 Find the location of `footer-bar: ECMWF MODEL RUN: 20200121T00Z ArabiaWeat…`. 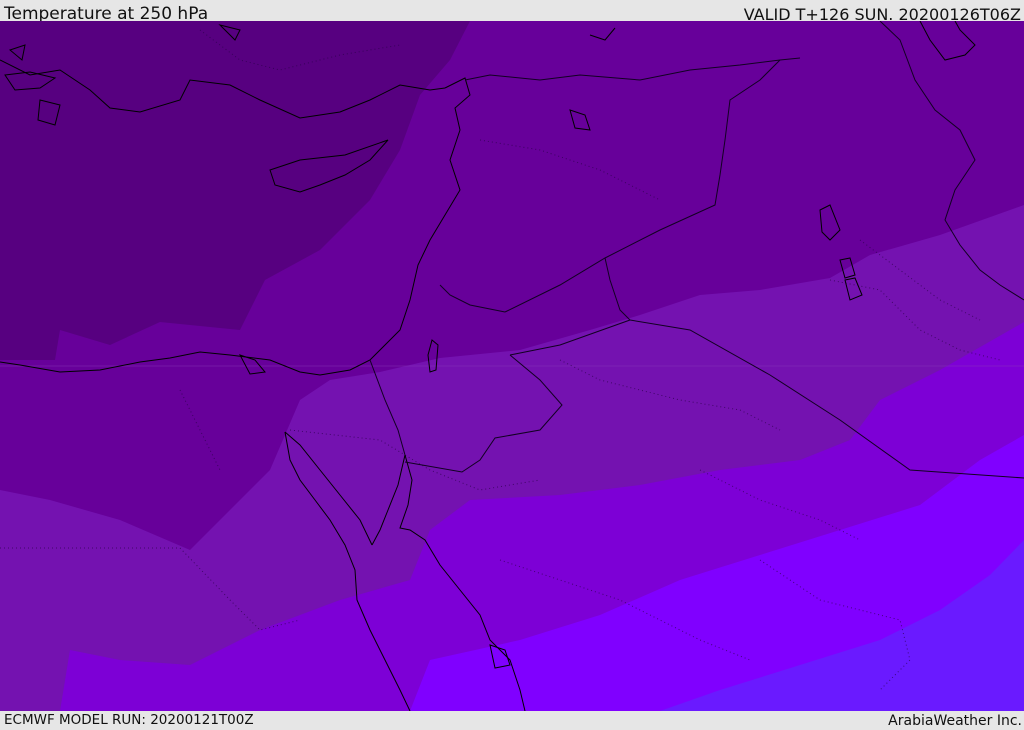

footer-bar: ECMWF MODEL RUN: 20200121T00Z ArabiaWeat… is located at coordinates (512, 720).